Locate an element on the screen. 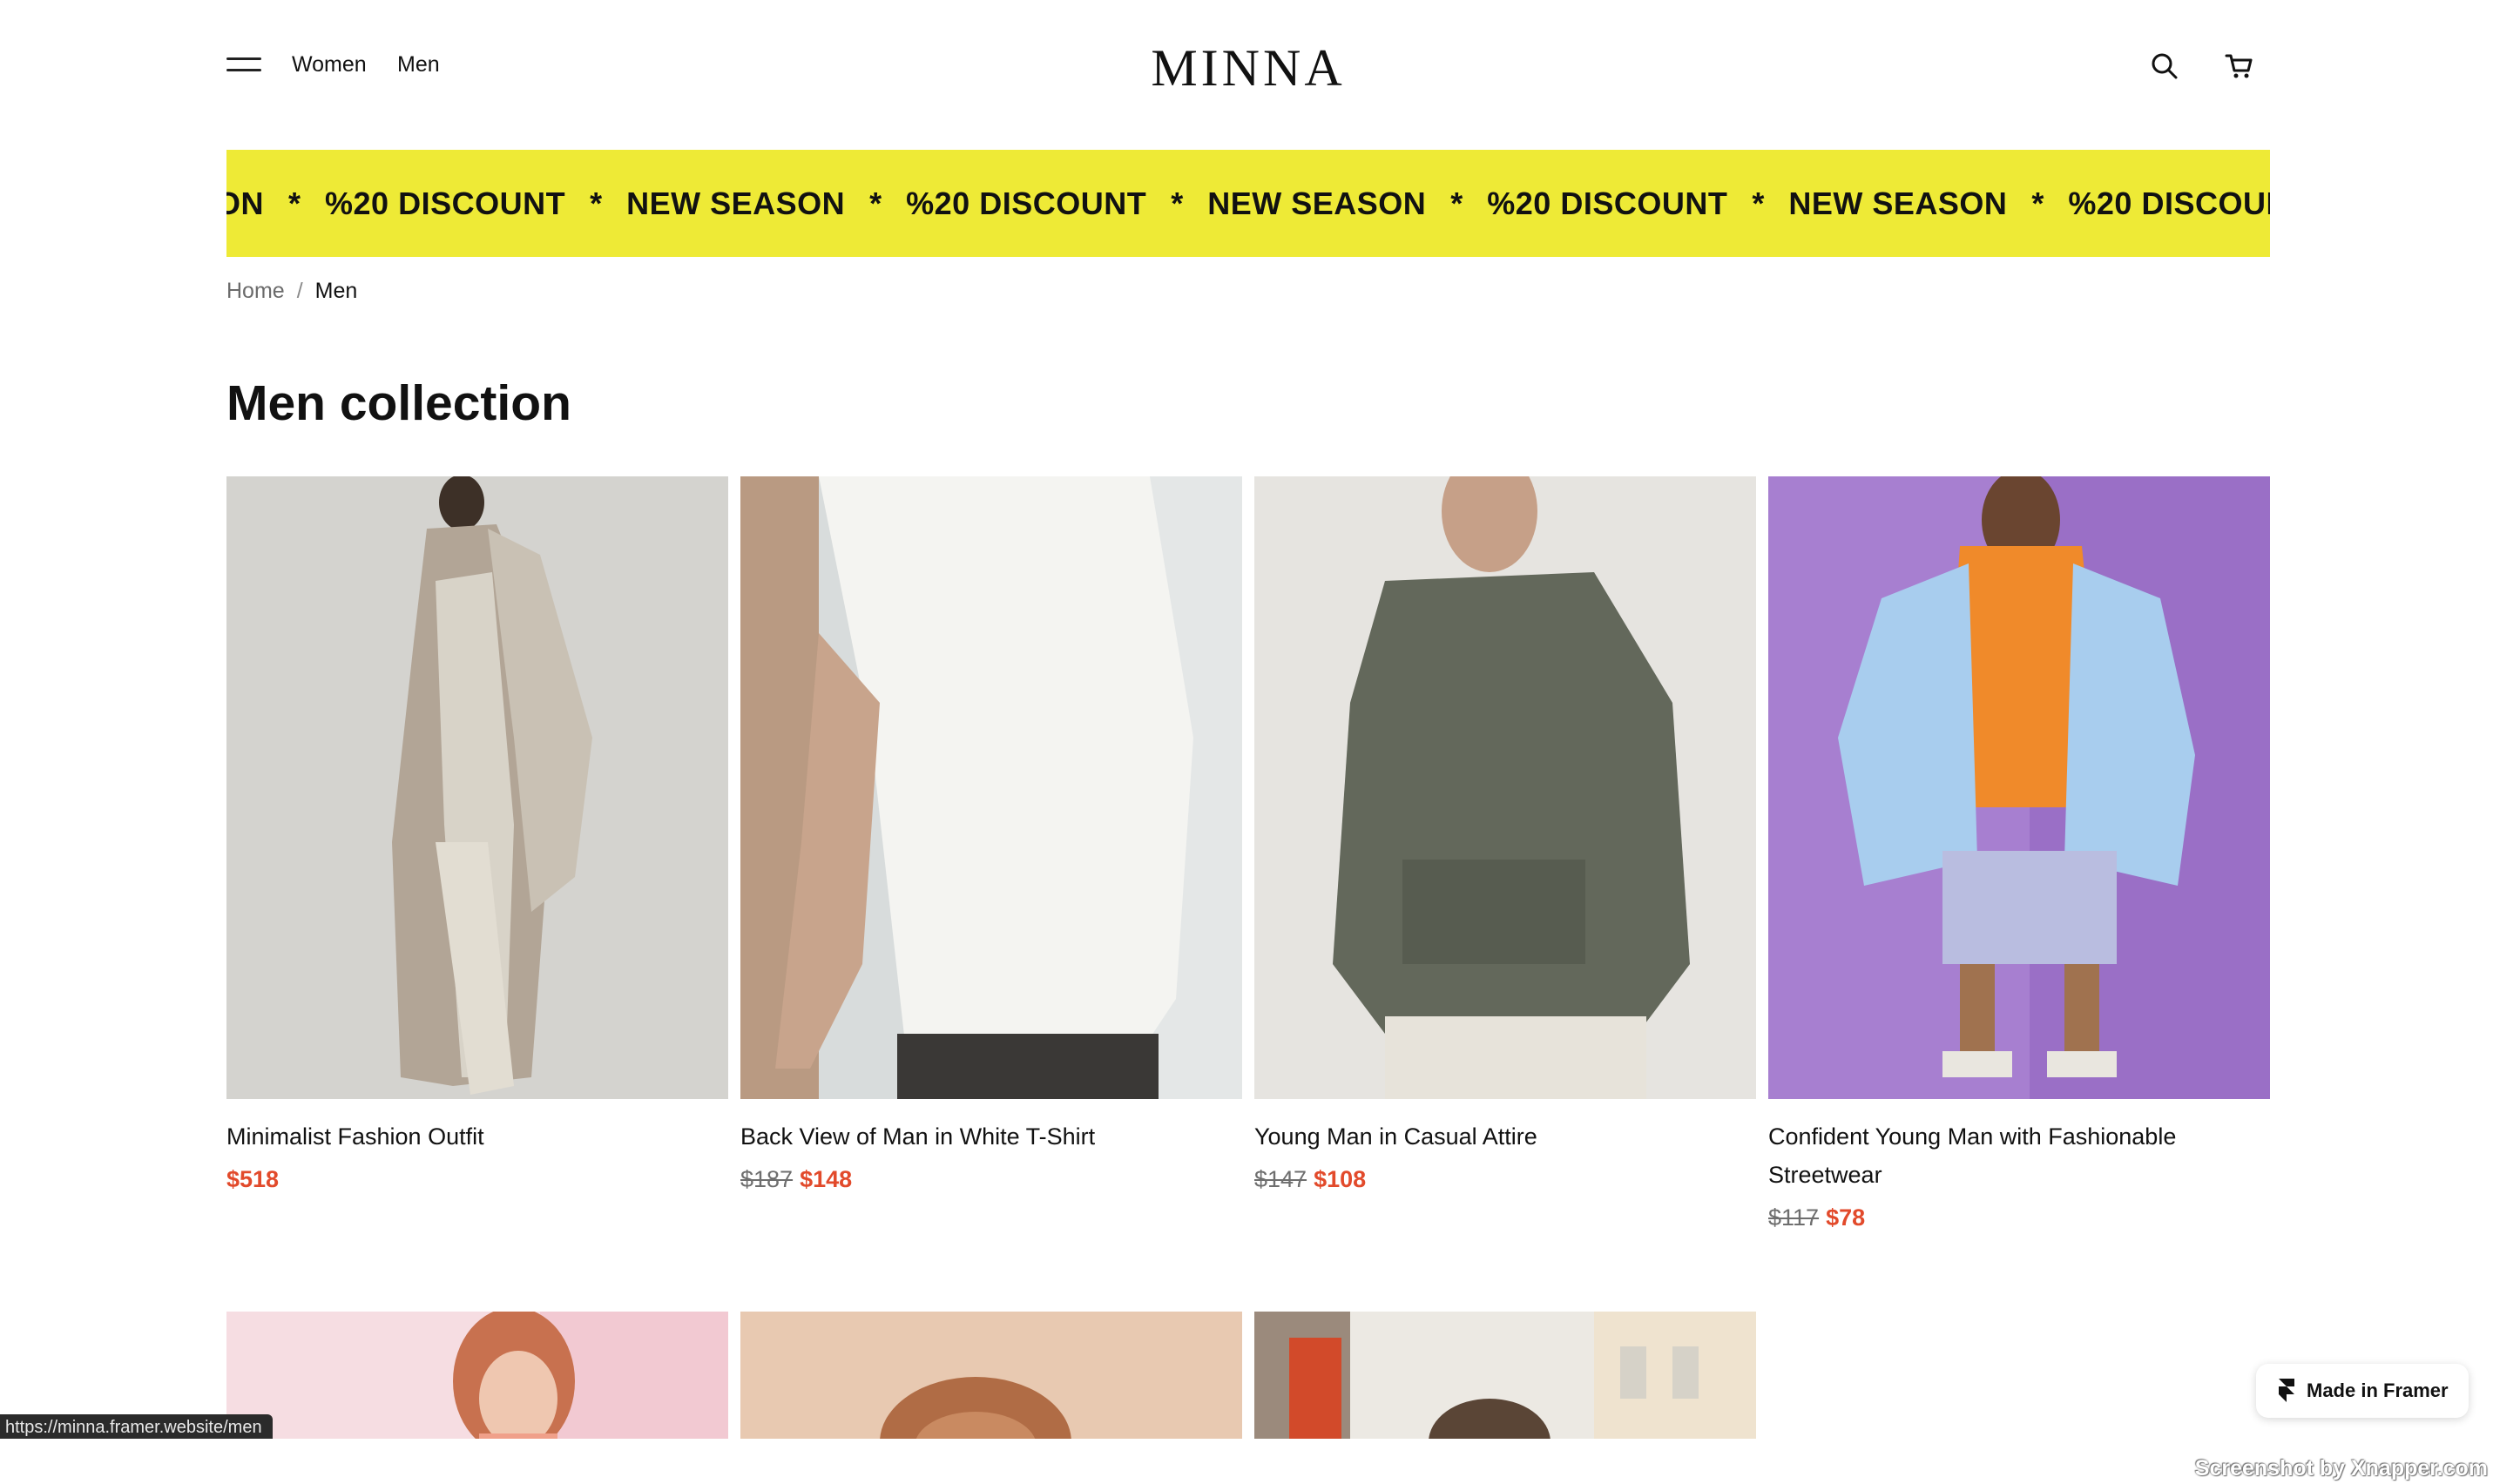 The image size is (2493, 1484). nav-link-men: Men is located at coordinates (419, 65).